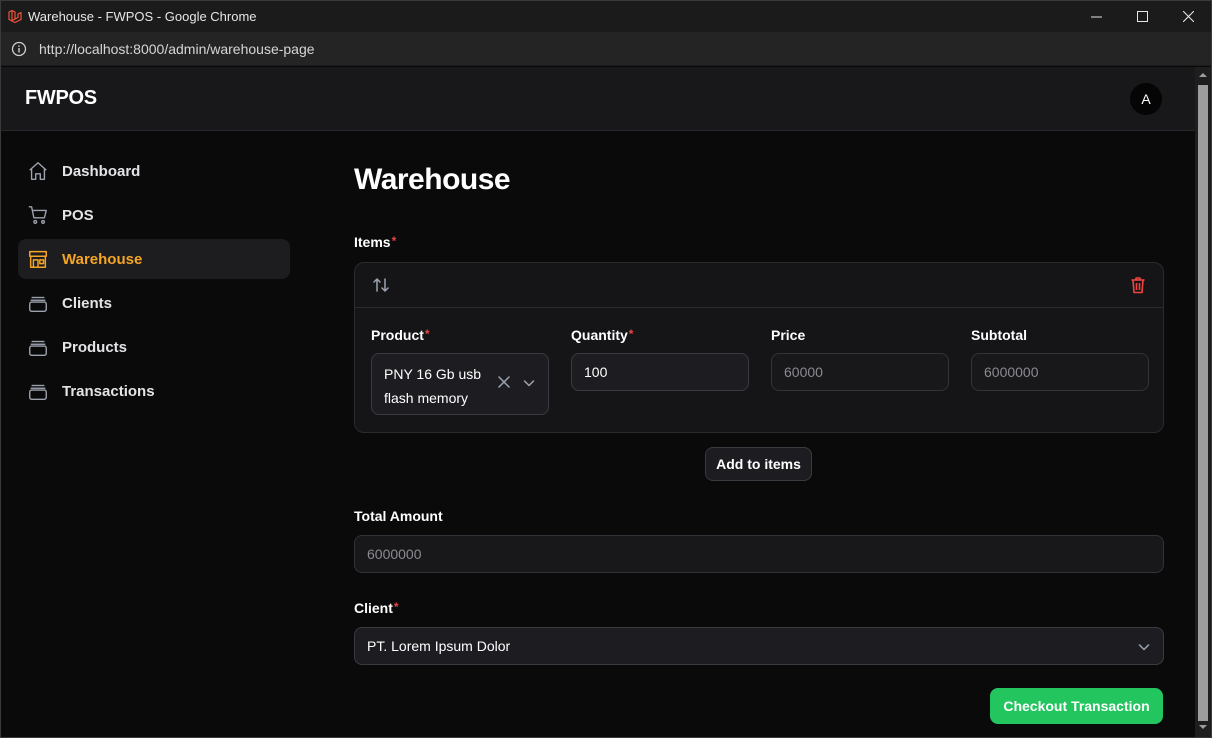 This screenshot has height=738, width=1212. I want to click on product-field: Product* PNY 16 Gb usb flash memory, so click(460, 371).